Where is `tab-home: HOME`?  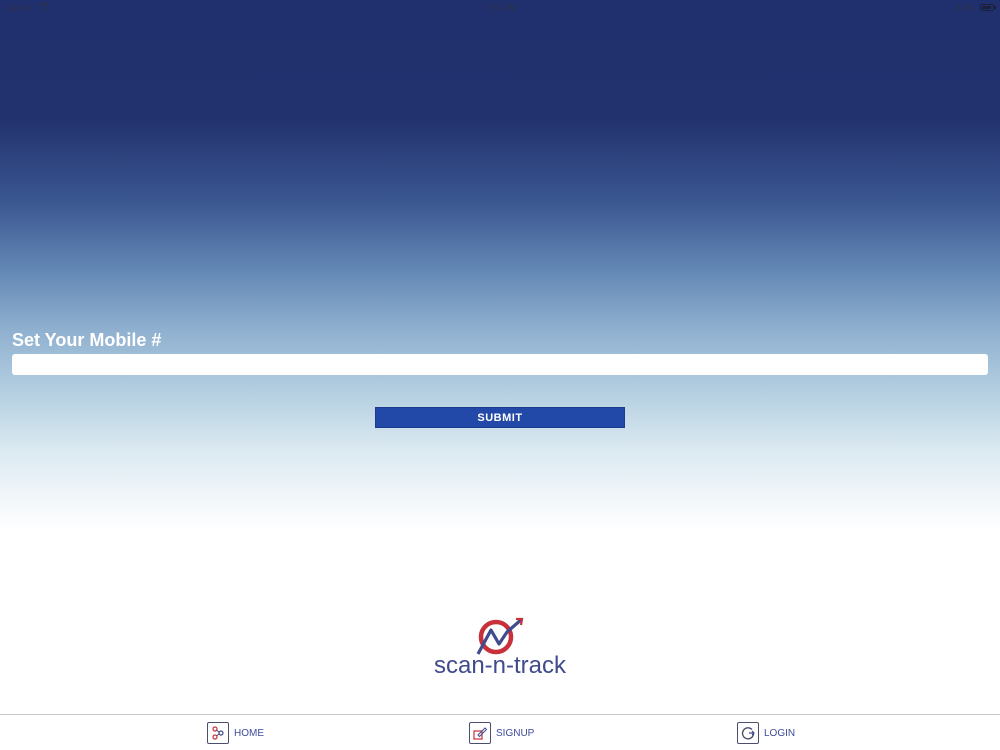 tab-home: HOME is located at coordinates (235, 733).